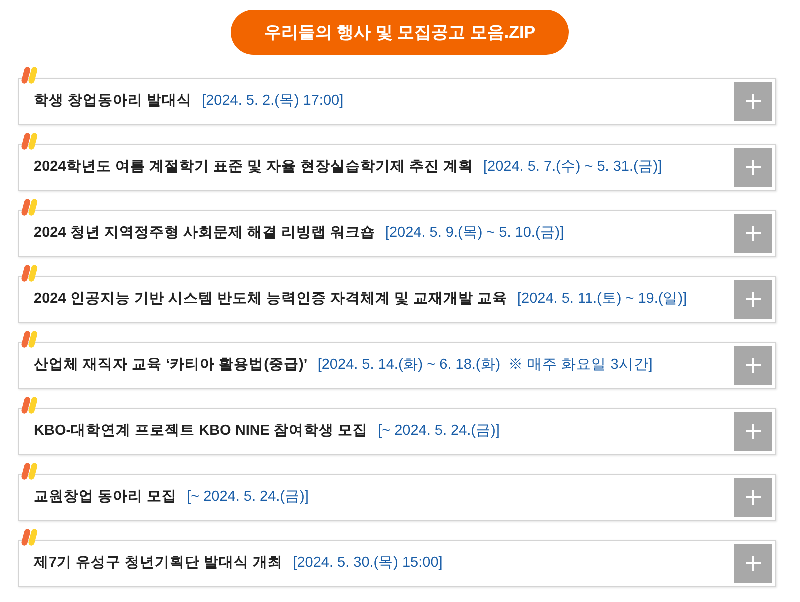  Describe the element at coordinates (485, 365) in the screenshot. I see `notice-date: [2024. 5. 14.(화) ~ 6. 18.(화) ※ 매주 화요일 3시간]` at that location.